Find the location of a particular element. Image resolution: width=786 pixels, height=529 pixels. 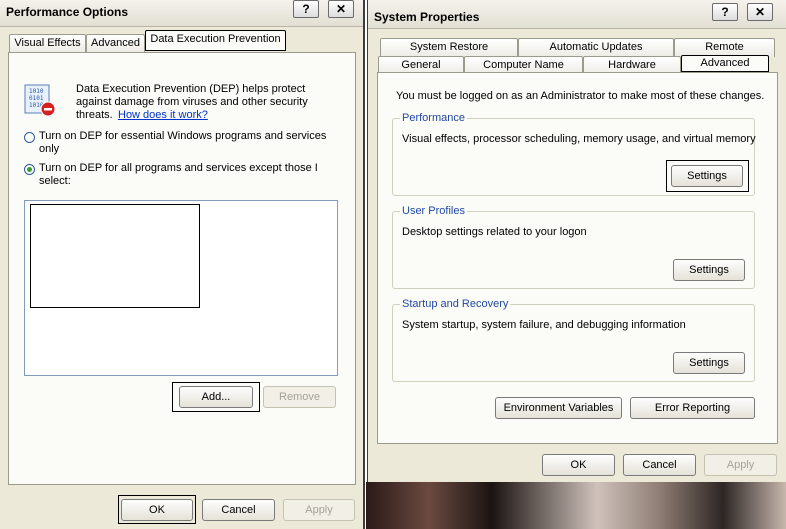

performance-legend: Performance is located at coordinates (433, 118).